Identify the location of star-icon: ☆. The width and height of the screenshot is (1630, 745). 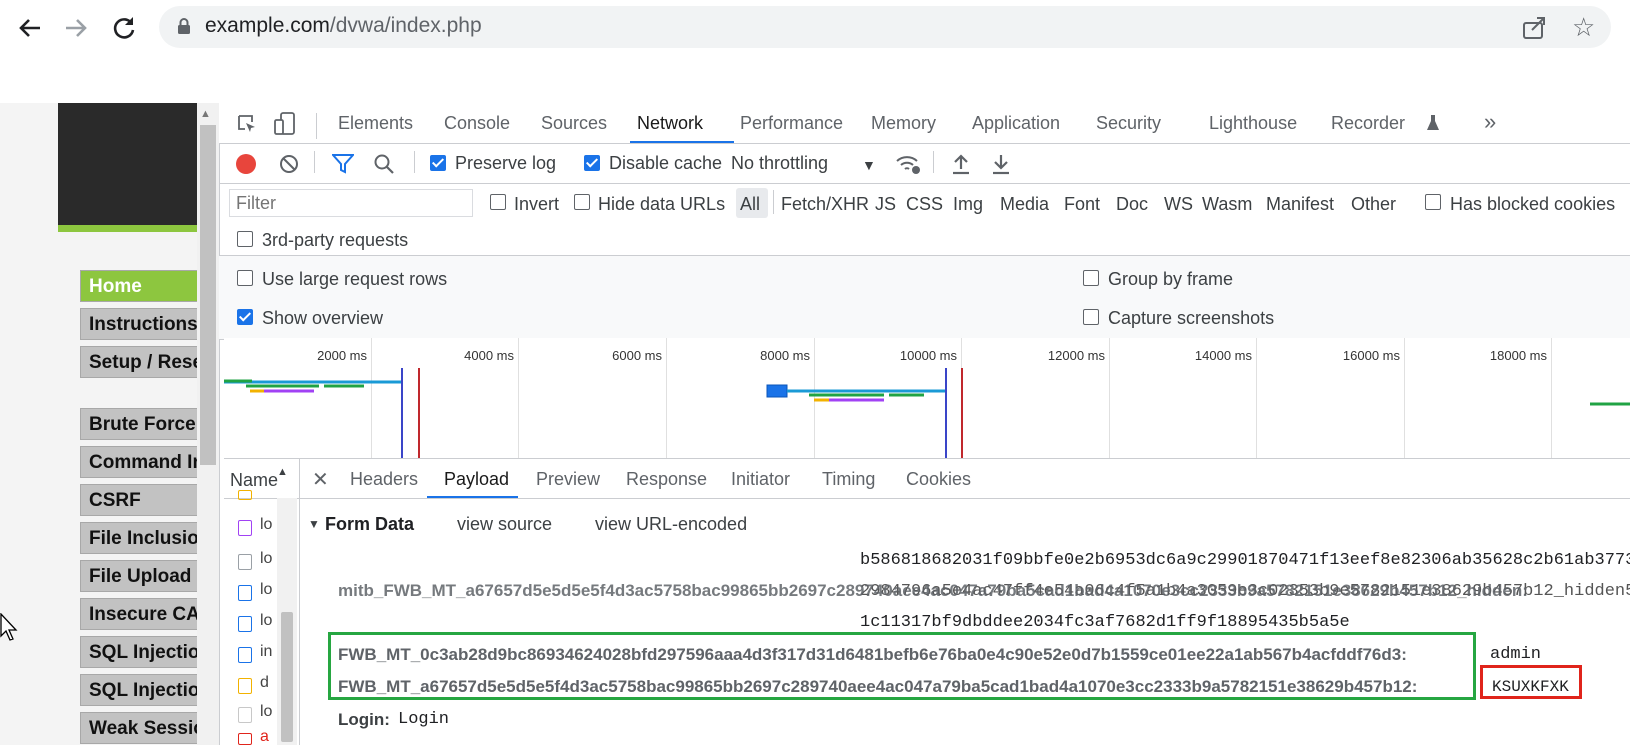
(1583, 27).